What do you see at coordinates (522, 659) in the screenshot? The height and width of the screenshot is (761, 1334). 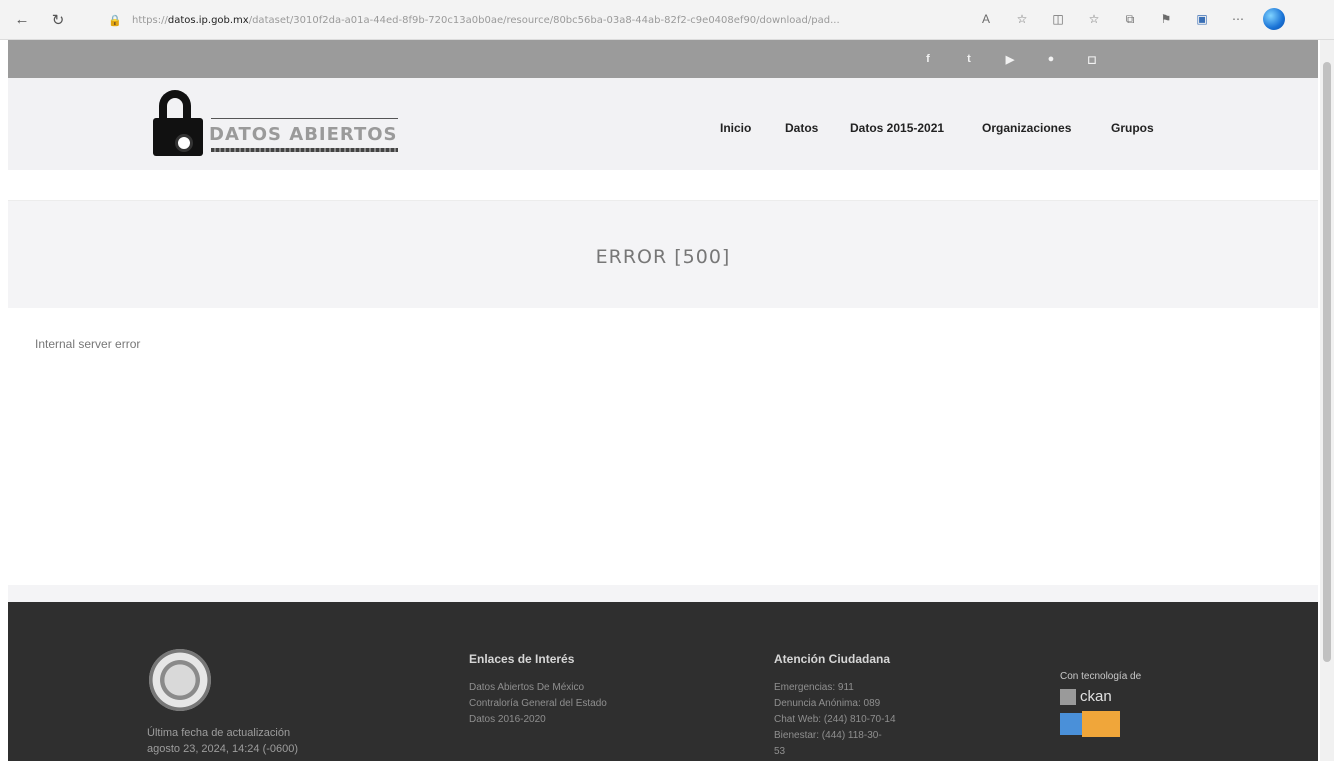 I see `footer-links-heading: Enlaces de Interés` at bounding box center [522, 659].